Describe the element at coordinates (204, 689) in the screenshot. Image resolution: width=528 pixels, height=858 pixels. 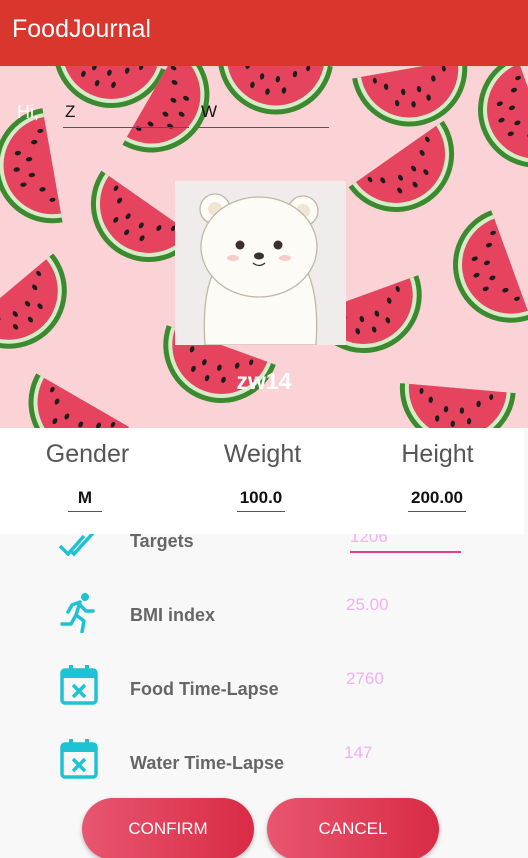
I see `food-timelapse-label: Food Time-Lapse` at that location.